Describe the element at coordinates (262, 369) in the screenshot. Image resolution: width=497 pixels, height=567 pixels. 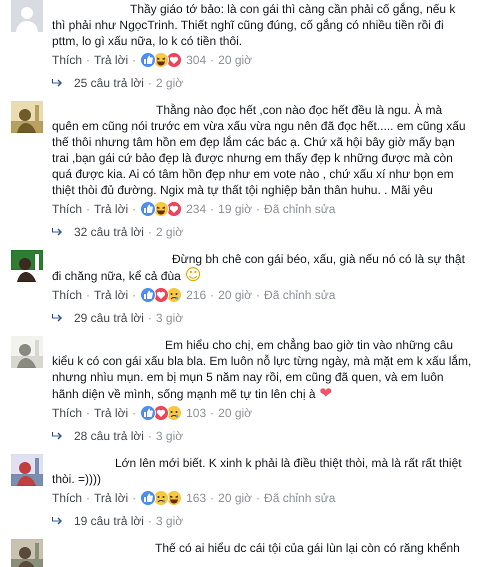
I see `comment-text: Em hiểu cho chị, em chẳng bao giờ tin vào những câu kiểu k có con gái xấu bla bla. Em luôn nỗ lực từng ngày, mà mặt em k xấu lắm, nhưng nhìu mụn. em bị mụn 5 năm nay rồi, em cũng đã quen, và em luôn hãnh diện về mình, sống mạnh mẽ tự tin lên chị à ❤` at that location.